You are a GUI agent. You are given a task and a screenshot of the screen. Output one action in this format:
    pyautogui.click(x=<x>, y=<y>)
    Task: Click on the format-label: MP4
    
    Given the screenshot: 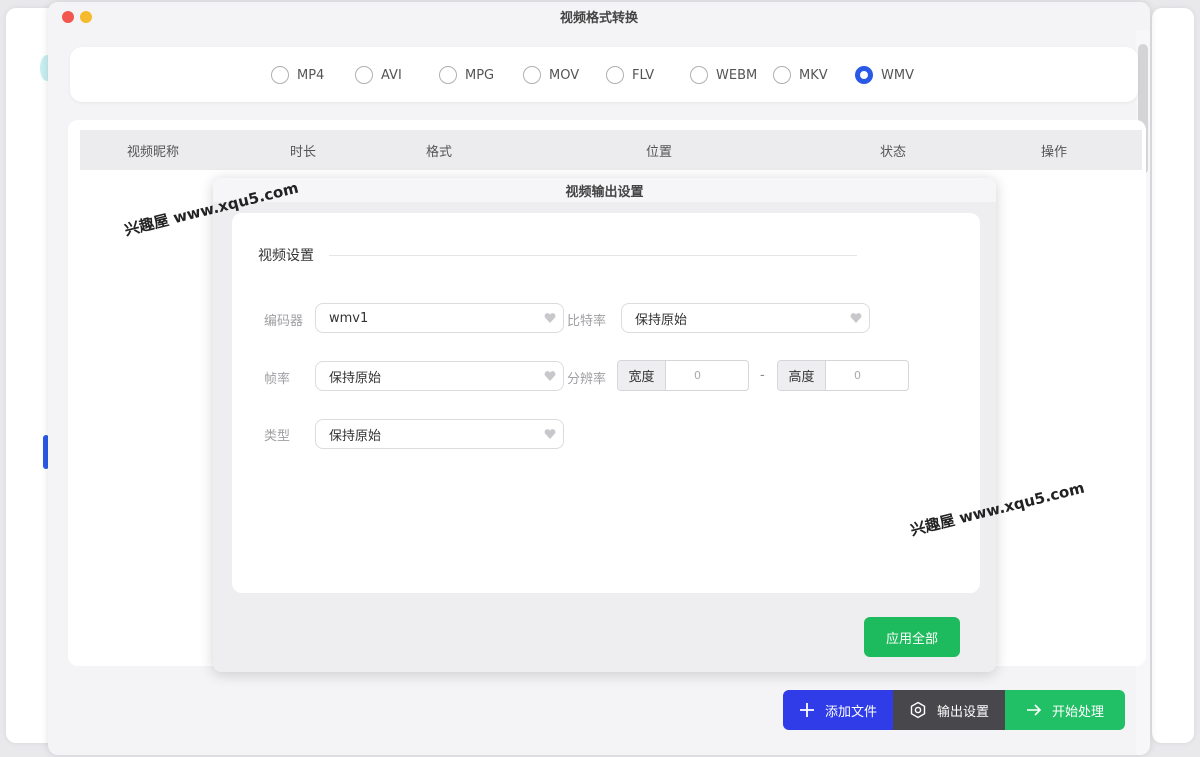 What is the action you would take?
    pyautogui.click(x=311, y=75)
    